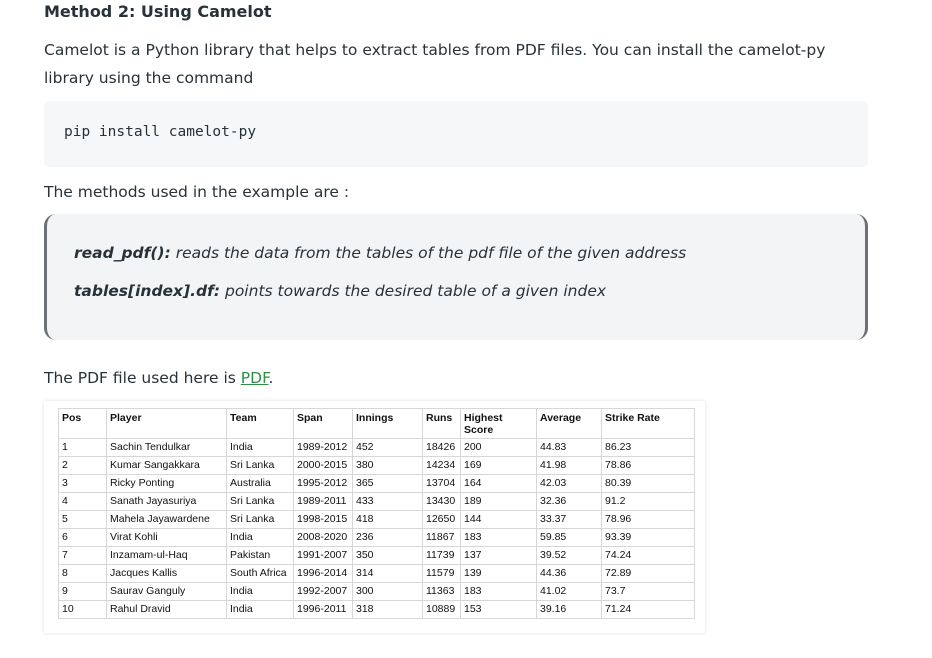  What do you see at coordinates (648, 537) in the screenshot?
I see `cell-strike-rate: 93.39` at bounding box center [648, 537].